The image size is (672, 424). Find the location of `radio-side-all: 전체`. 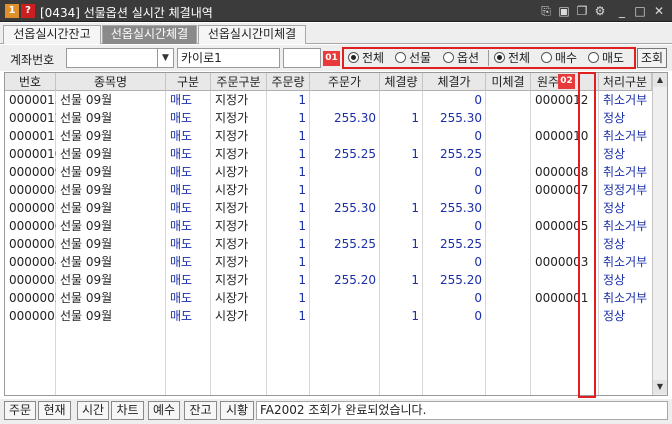

radio-side-all: 전체 is located at coordinates (512, 59).